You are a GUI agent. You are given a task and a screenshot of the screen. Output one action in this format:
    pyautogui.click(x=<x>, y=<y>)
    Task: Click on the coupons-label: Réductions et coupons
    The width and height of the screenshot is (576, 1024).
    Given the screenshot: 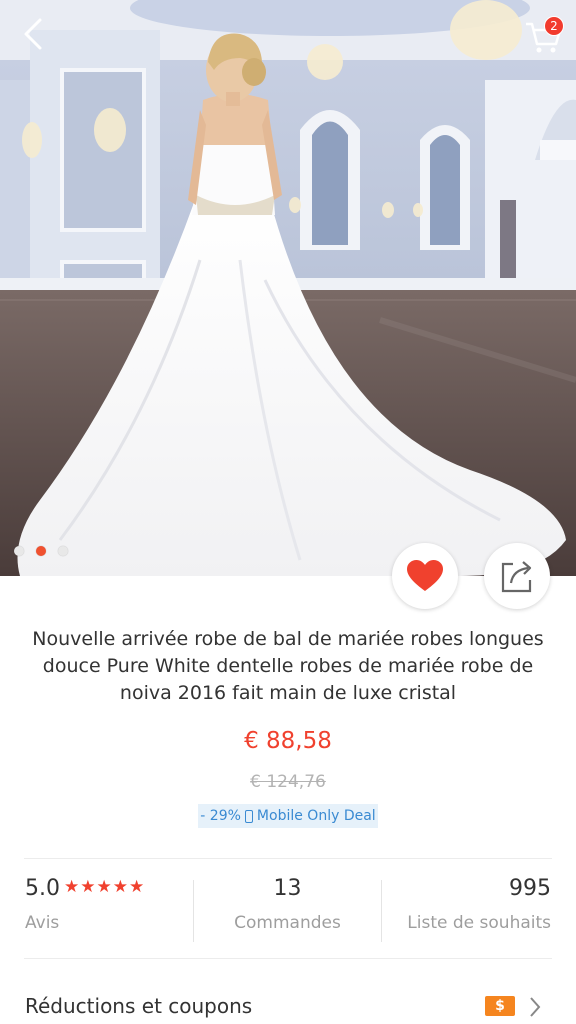 What is the action you would take?
    pyautogui.click(x=139, y=1006)
    